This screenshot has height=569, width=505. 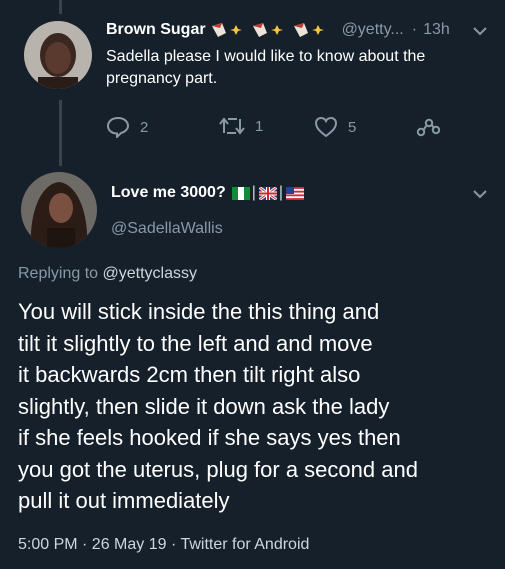 What do you see at coordinates (167, 229) in the screenshot?
I see `handle: @SadellaWallis` at bounding box center [167, 229].